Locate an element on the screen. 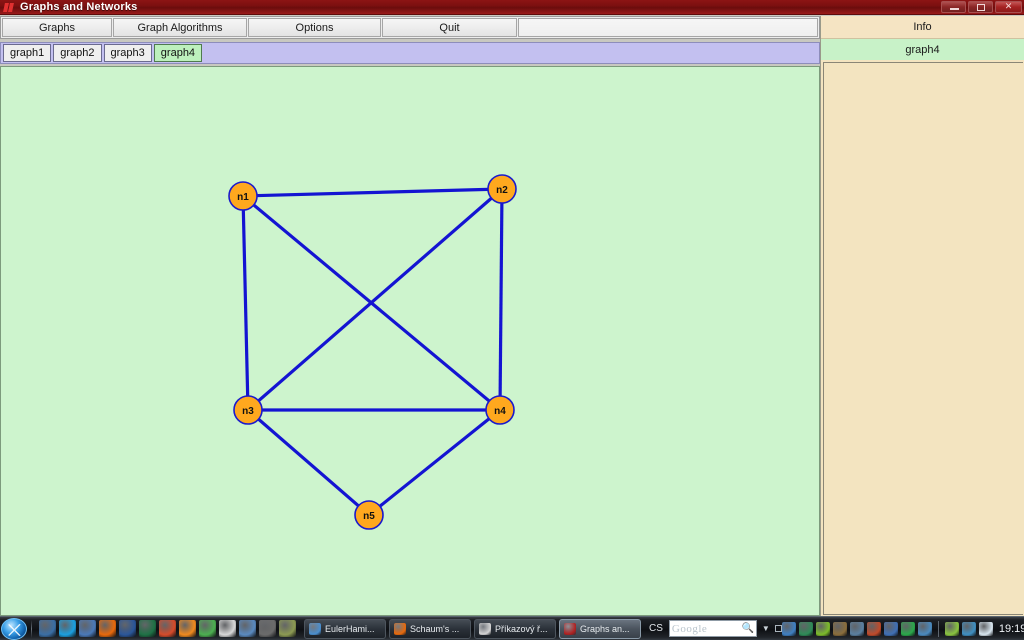  ql-picture-viewer-icon is located at coordinates (167, 628).